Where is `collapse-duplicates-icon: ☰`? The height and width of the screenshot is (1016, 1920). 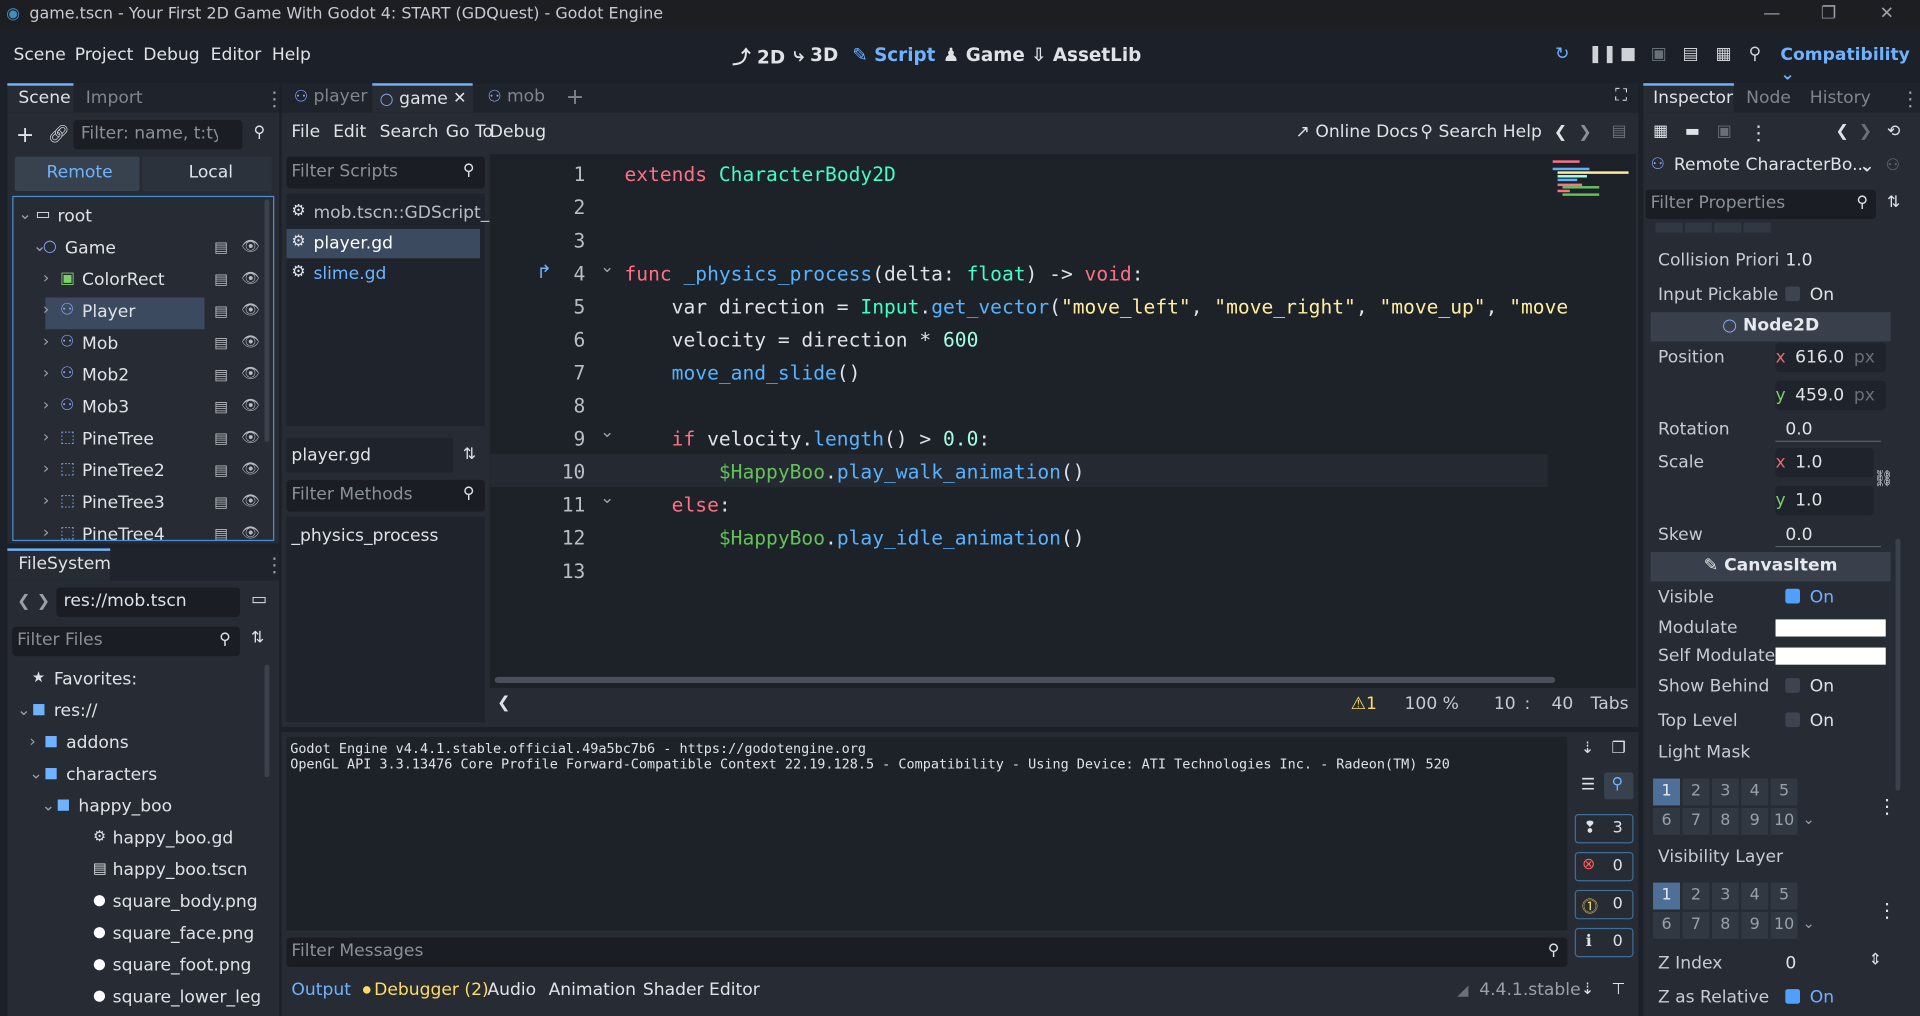
collapse-duplicates-icon: ☰ is located at coordinates (1588, 785).